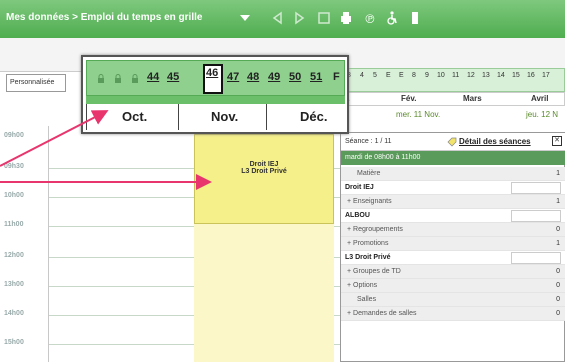 The height and width of the screenshot is (362, 565). I want to click on zoom-month: Oct., so click(135, 116).